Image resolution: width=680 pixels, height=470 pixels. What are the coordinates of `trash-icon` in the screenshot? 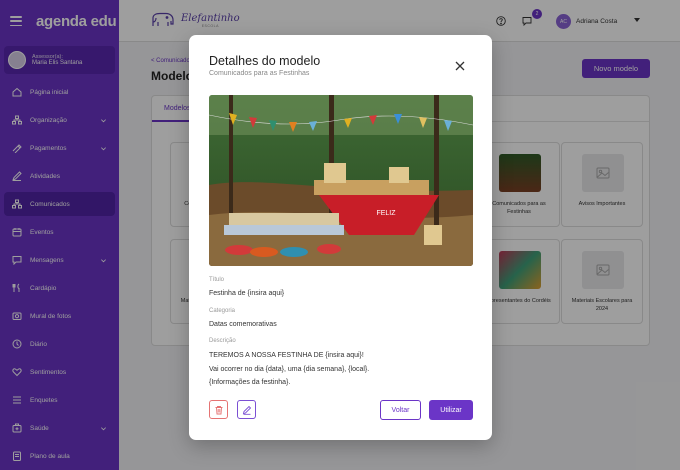 It's located at (218, 409).